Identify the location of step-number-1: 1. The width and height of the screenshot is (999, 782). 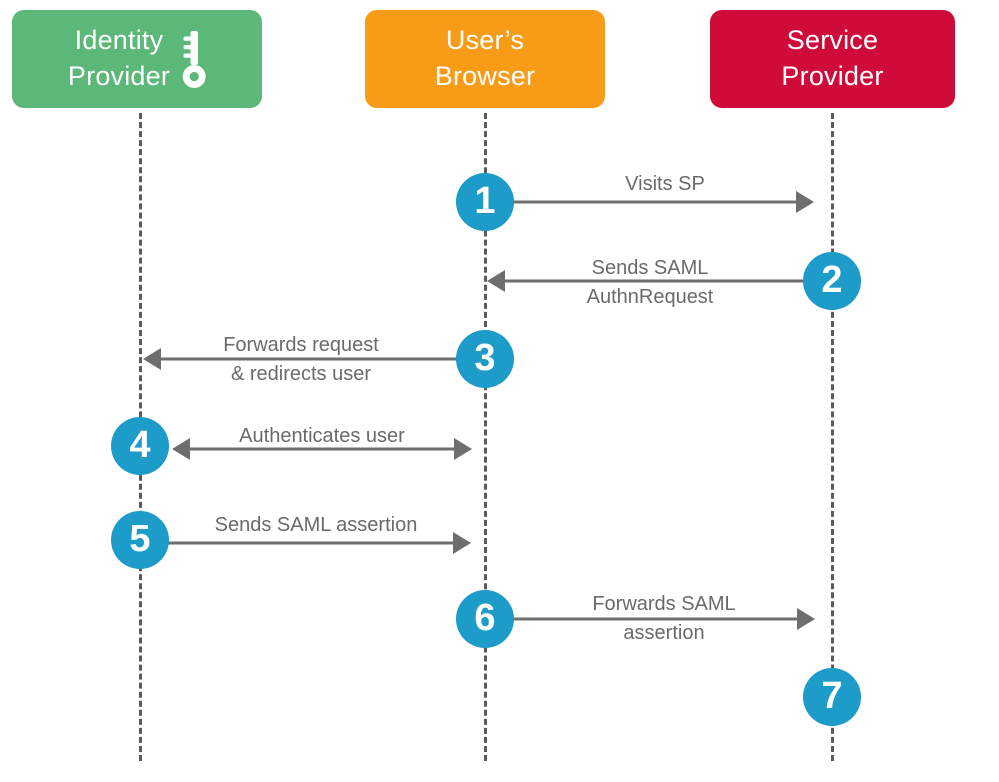
(485, 201).